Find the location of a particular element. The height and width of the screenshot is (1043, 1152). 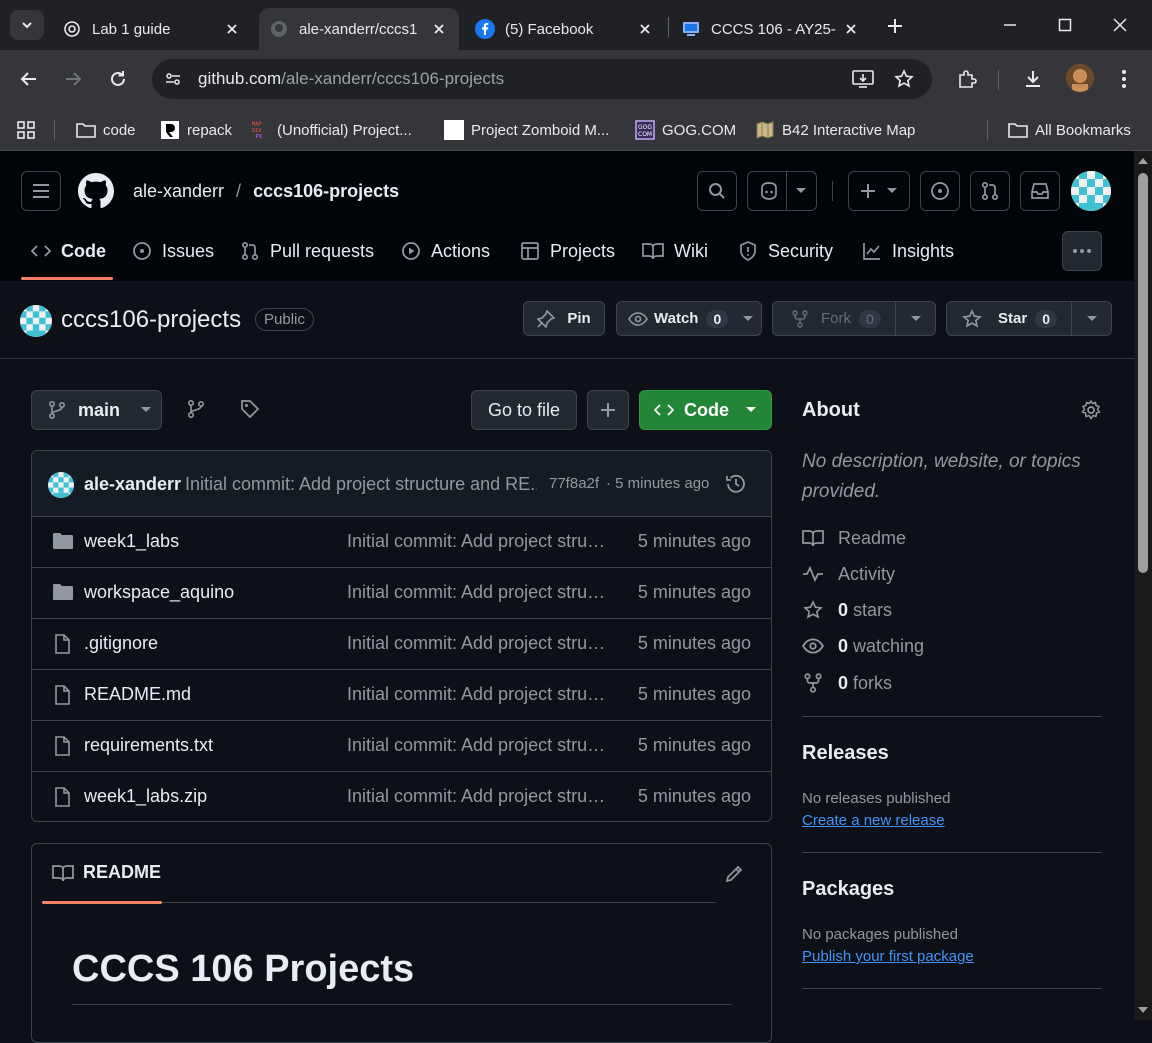

readme-tab: README is located at coordinates (106, 872).